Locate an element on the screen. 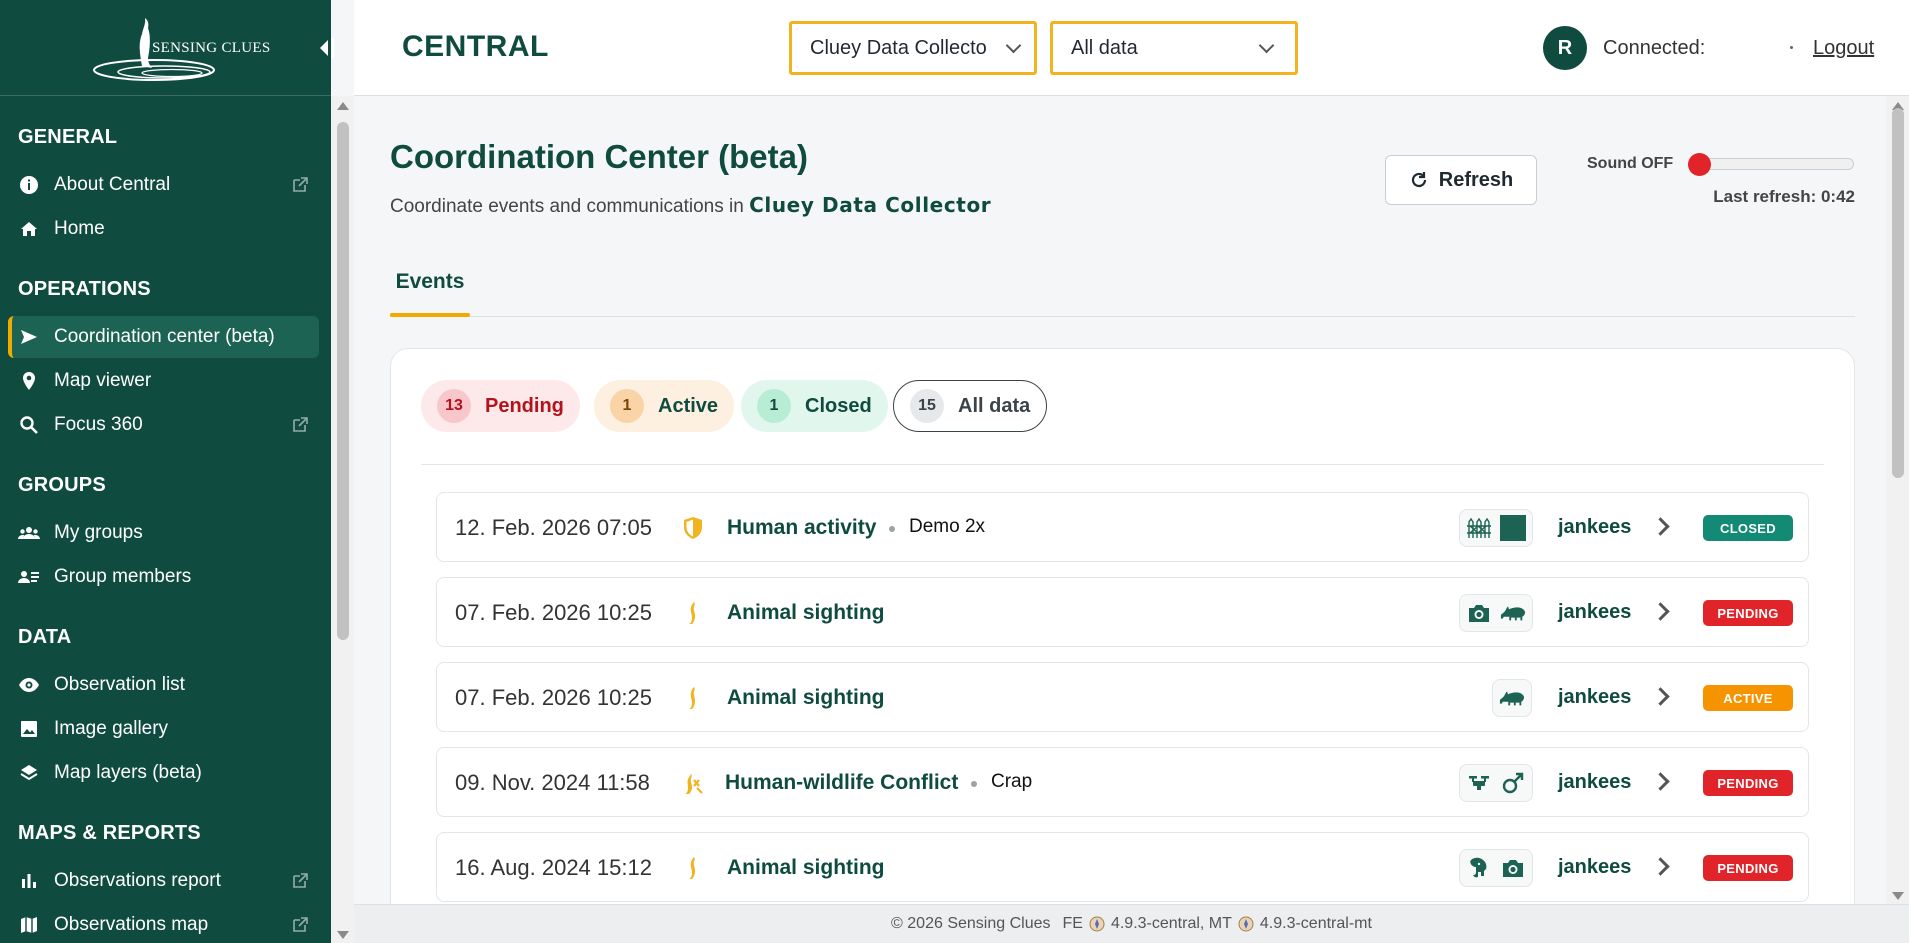 This screenshot has width=1909, height=943. filter-all-data: 15 All data is located at coordinates (970, 406).